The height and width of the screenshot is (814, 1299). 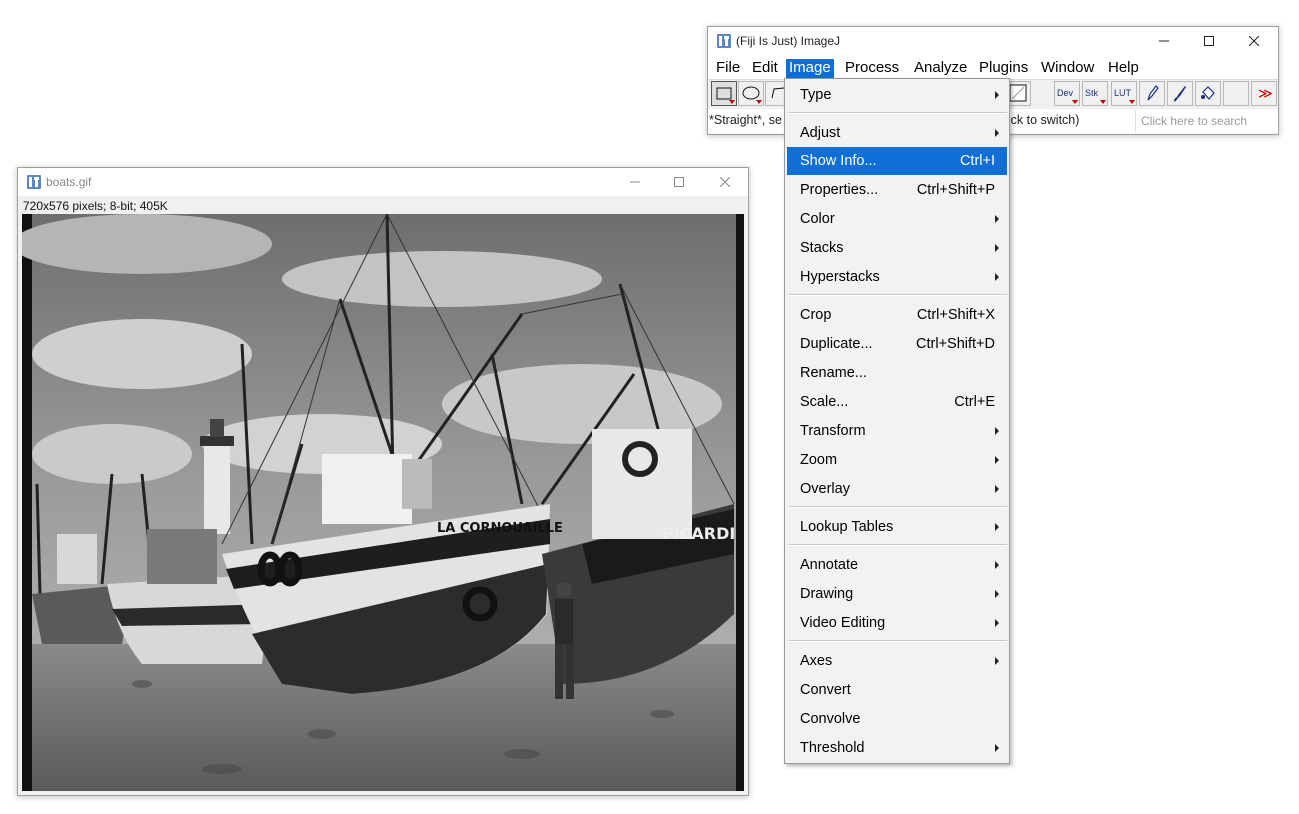 I want to click on menu-item-label: Zoom, so click(x=819, y=460).